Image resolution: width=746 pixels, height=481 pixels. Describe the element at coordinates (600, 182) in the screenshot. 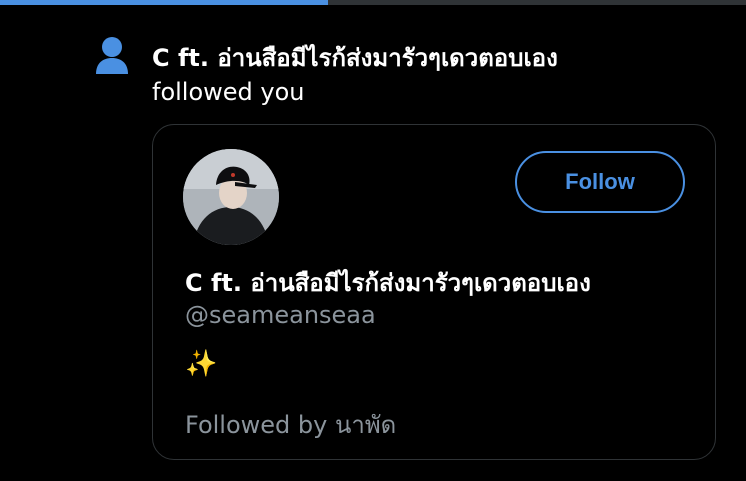

I see `follow-button: Follow` at that location.